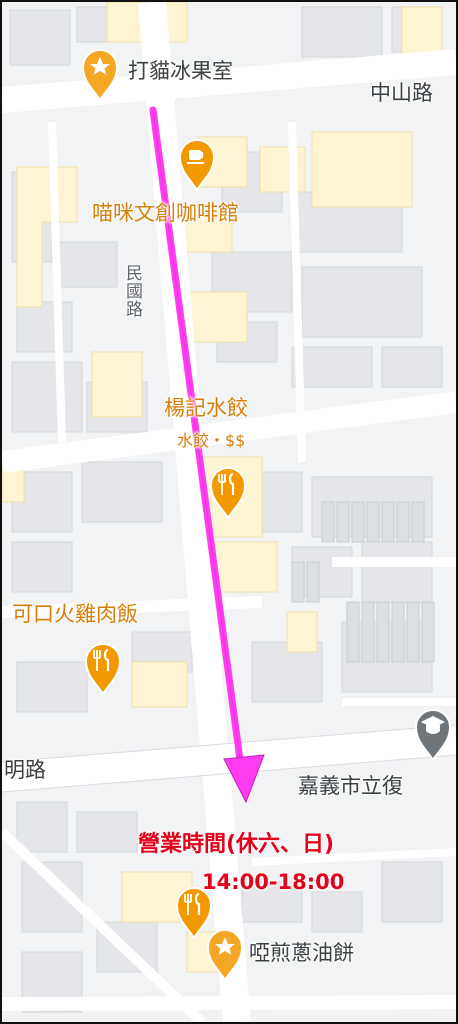 This screenshot has width=458, height=1024. What do you see at coordinates (165, 212) in the screenshot?
I see `cafe-label: 喵咪文創咖啡館` at bounding box center [165, 212].